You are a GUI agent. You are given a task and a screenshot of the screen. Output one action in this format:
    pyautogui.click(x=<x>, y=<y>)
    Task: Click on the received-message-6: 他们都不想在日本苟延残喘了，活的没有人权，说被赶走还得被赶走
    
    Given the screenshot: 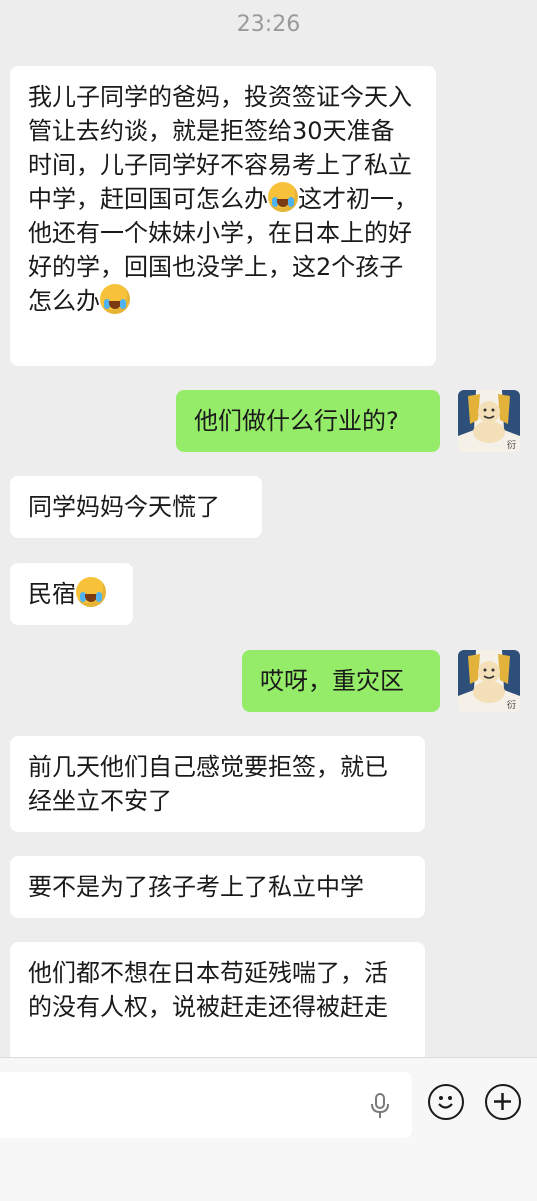 What is the action you would take?
    pyautogui.click(x=217, y=1007)
    